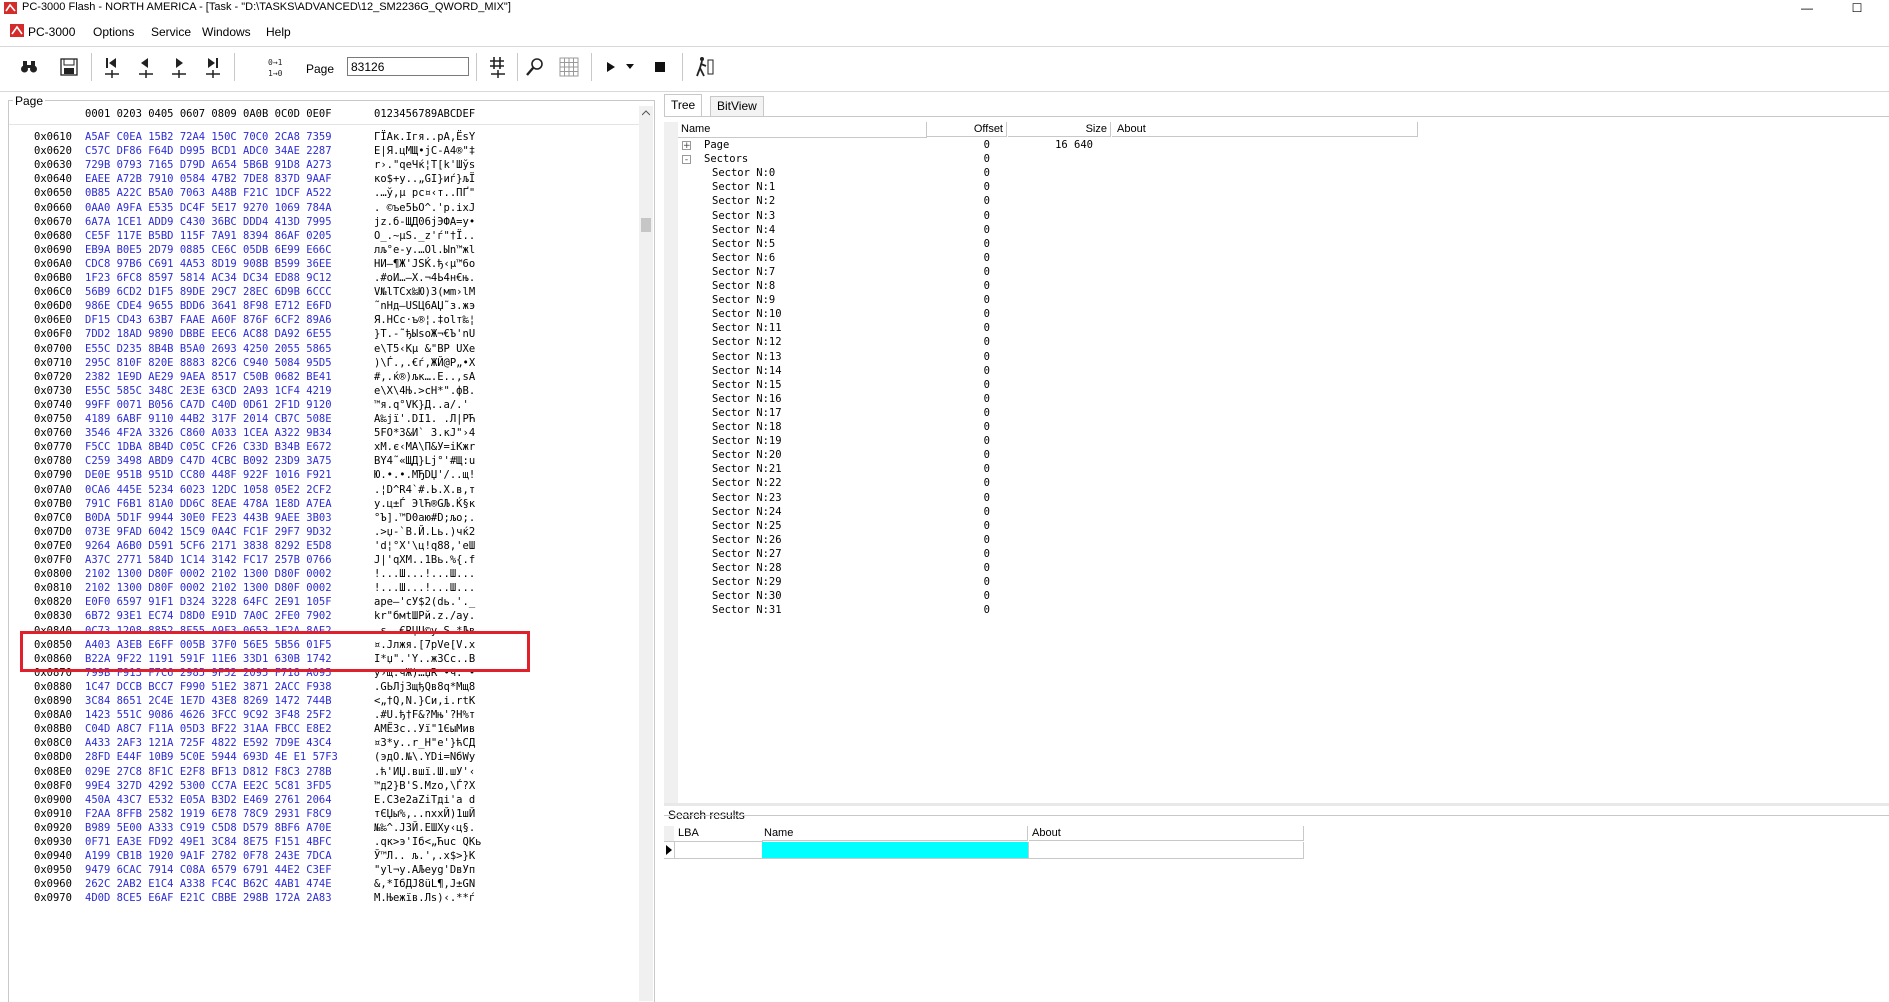  I want to click on hex-scrollbar, so click(646, 553).